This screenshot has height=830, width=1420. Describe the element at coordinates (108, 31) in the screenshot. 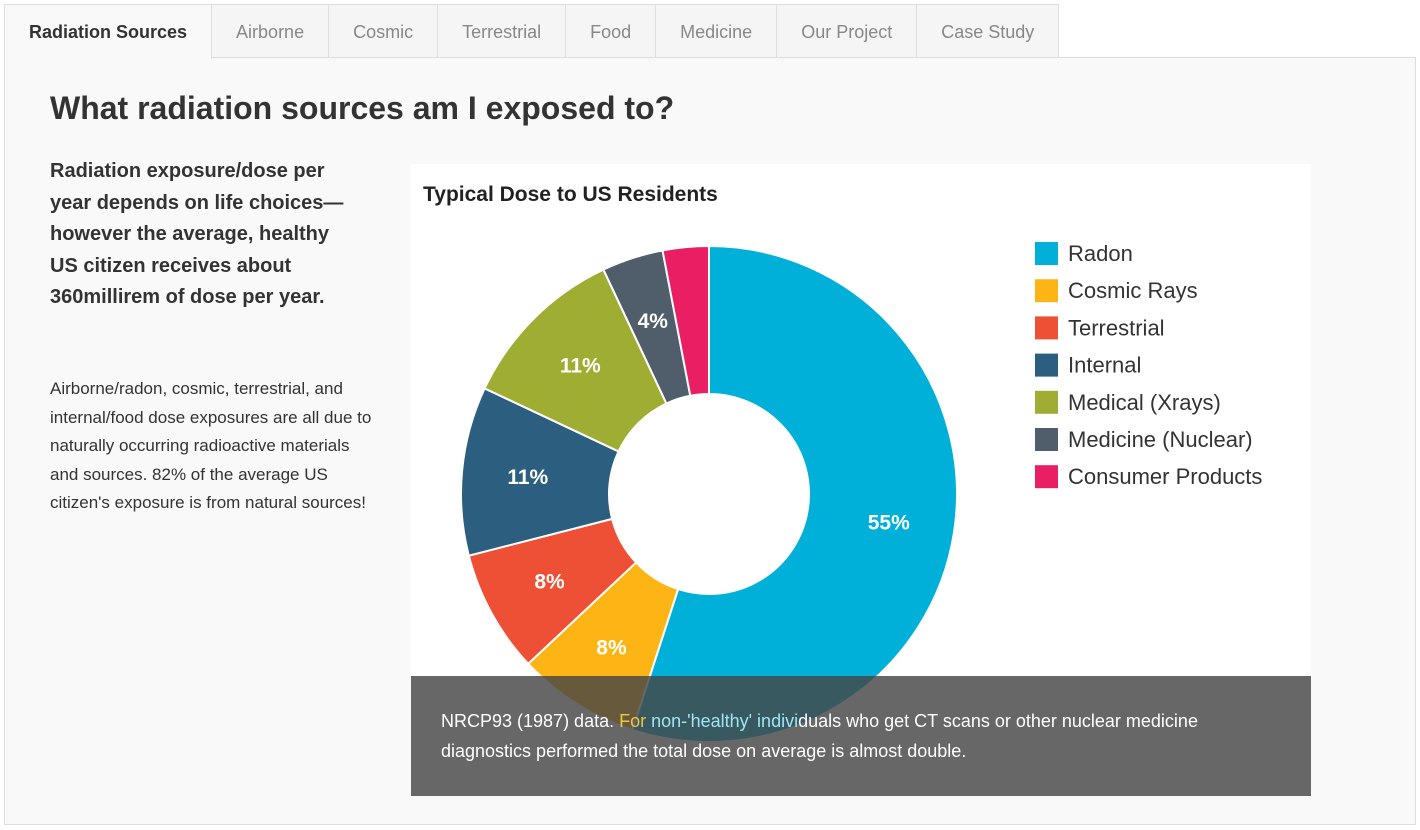

I see `tab-radiation-sources: Radiation Sources` at that location.